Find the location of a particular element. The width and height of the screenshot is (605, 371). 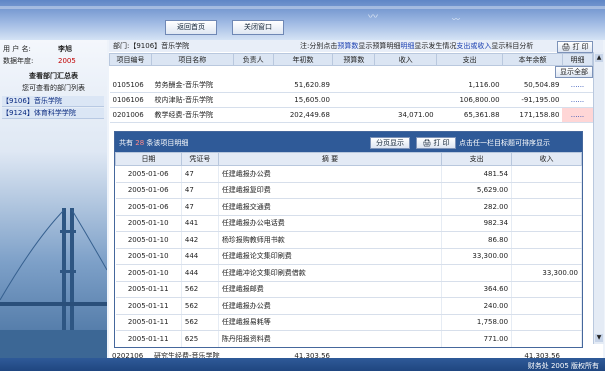

col-summary: 摘 要 is located at coordinates (330, 159).